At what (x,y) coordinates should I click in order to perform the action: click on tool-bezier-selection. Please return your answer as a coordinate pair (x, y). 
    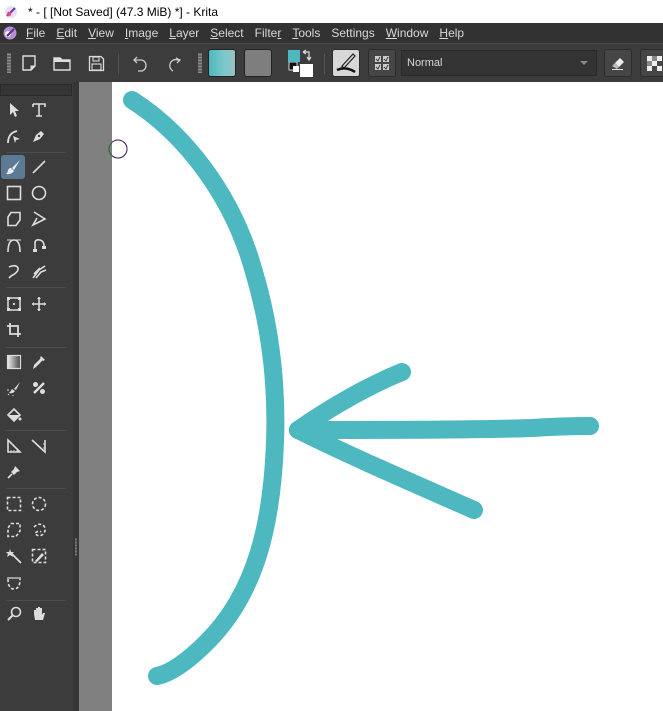
    Looking at the image, I should click on (14, 582).